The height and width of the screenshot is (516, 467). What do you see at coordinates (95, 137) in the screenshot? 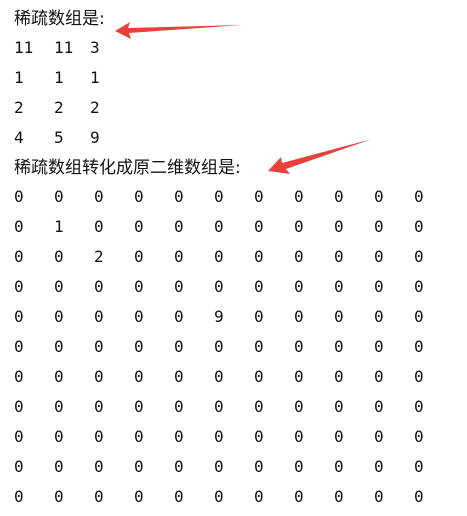
I see `sparse-array-cell: 9` at bounding box center [95, 137].